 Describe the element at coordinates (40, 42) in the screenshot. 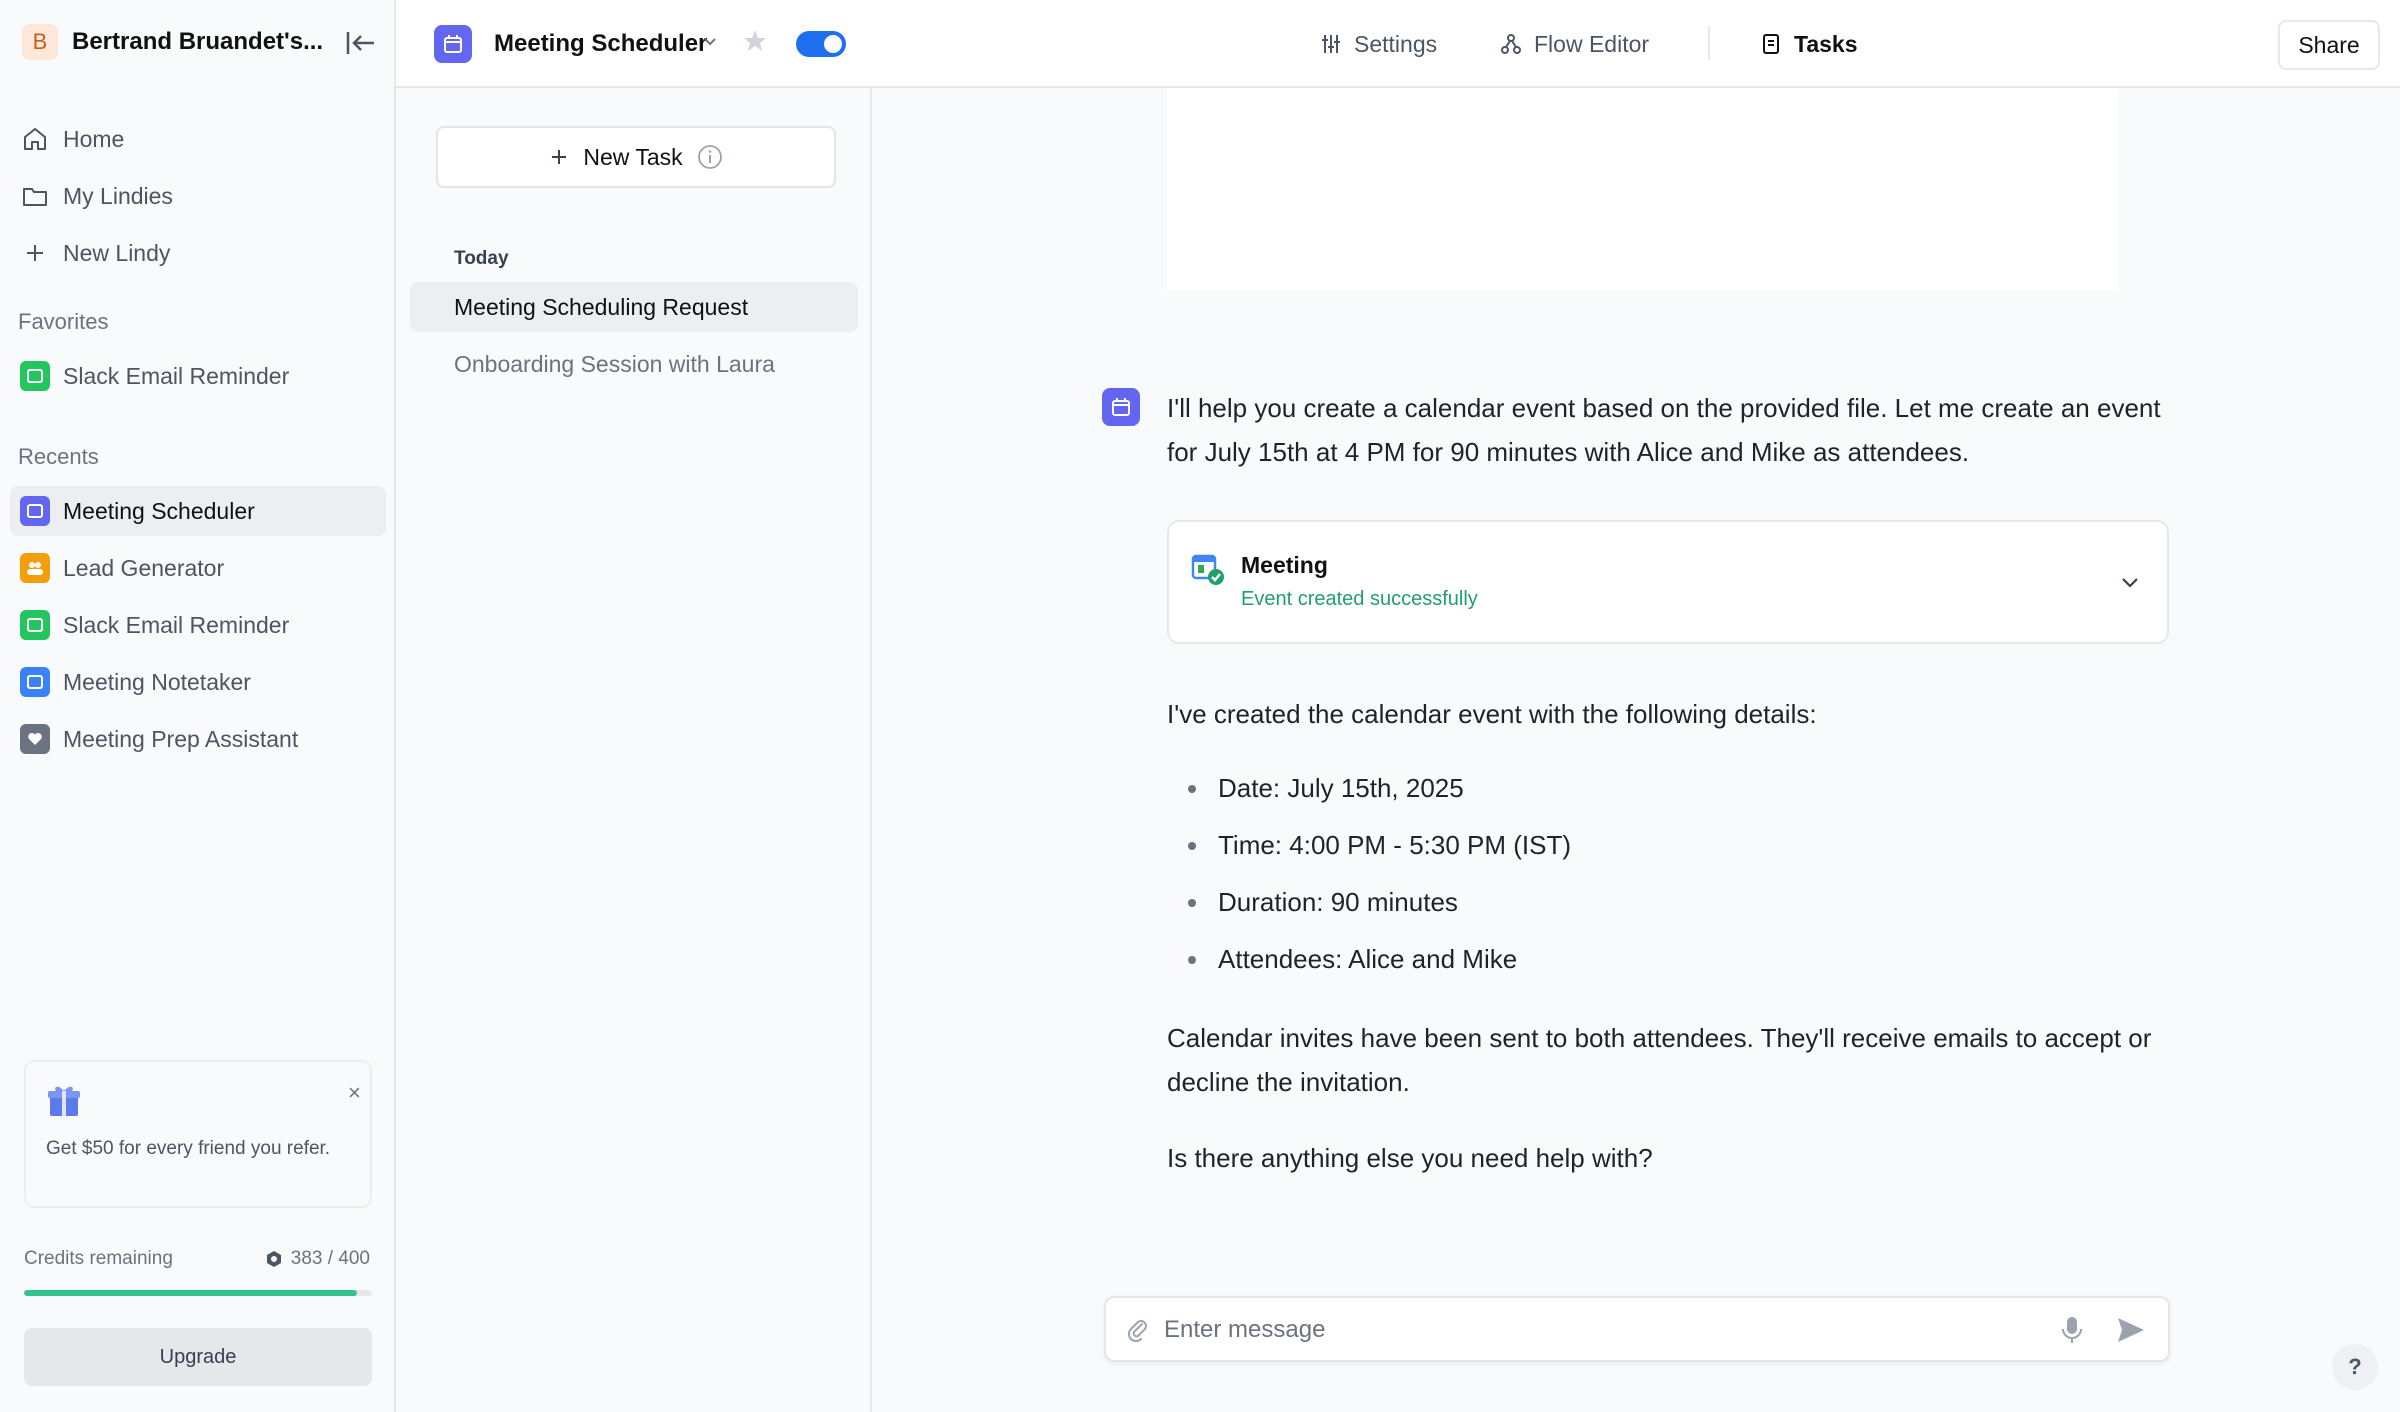

I see `workspace-avatar: B` at that location.